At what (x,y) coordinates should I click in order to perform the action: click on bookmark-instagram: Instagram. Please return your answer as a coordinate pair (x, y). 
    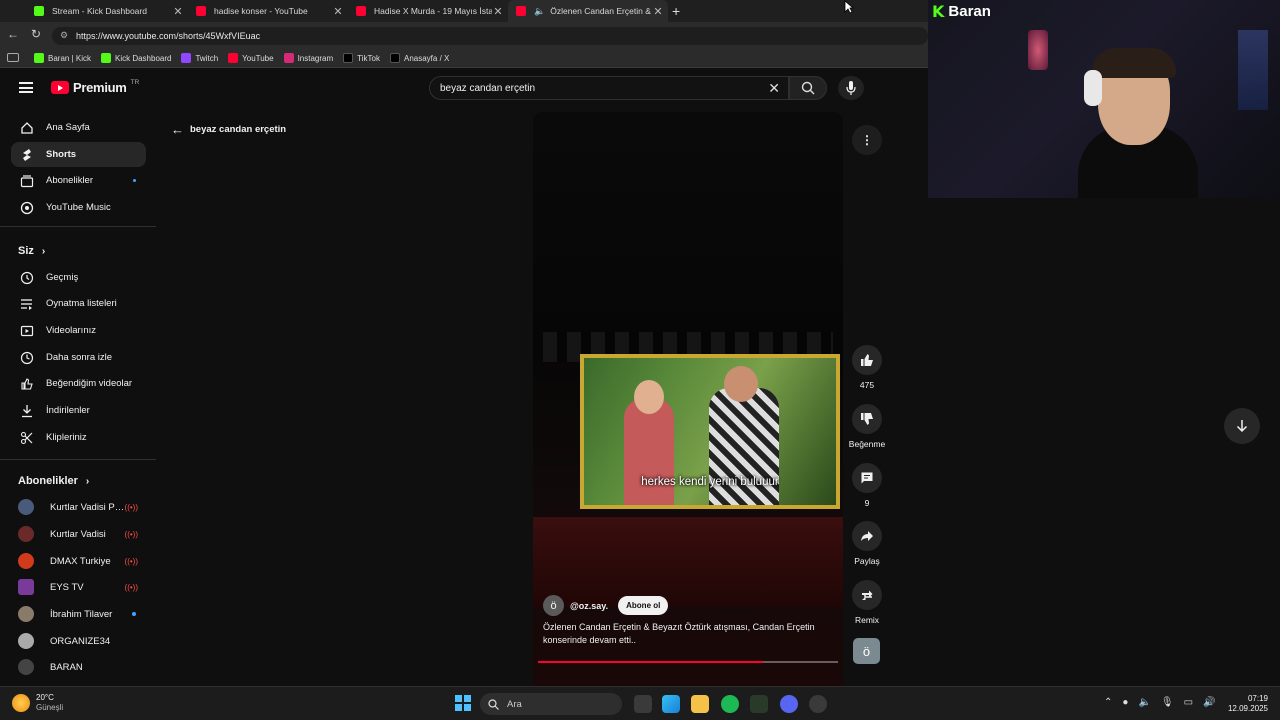
    Looking at the image, I should click on (308, 58).